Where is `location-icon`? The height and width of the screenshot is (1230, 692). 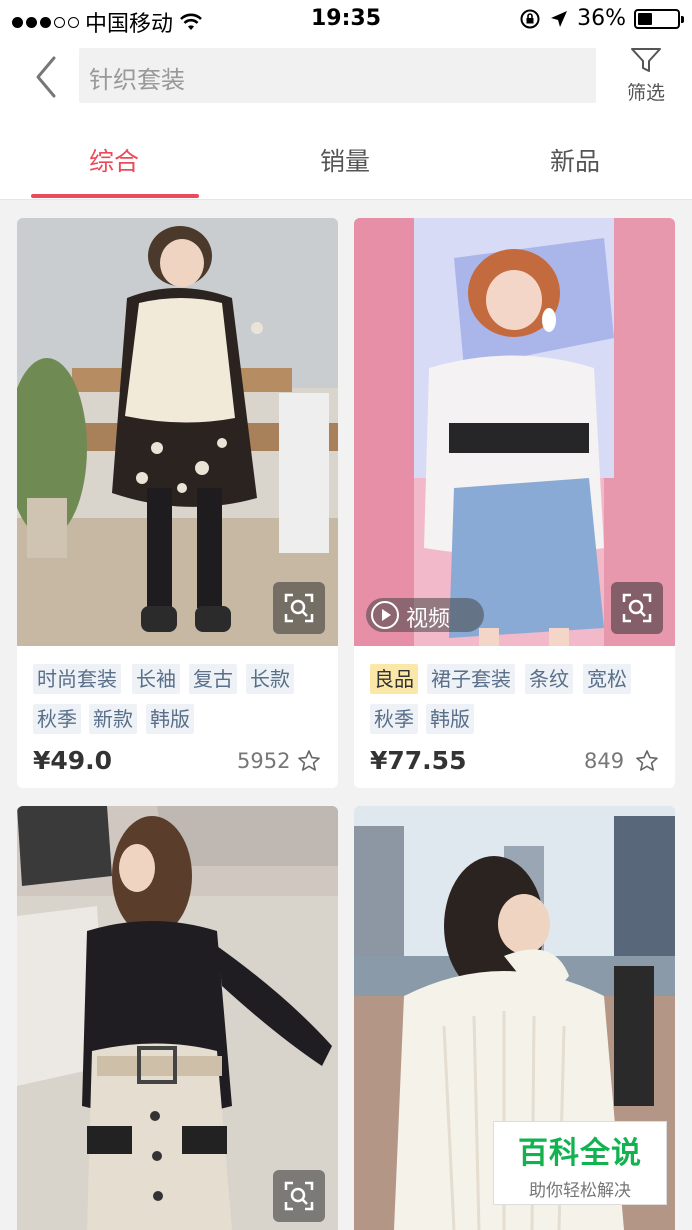
location-icon is located at coordinates (559, 18).